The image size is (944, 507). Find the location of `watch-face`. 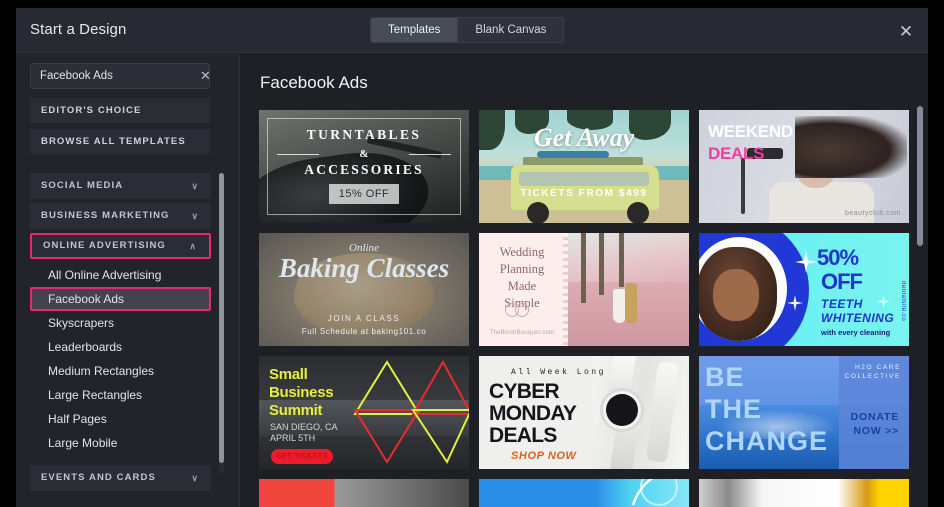

watch-face is located at coordinates (622, 410).